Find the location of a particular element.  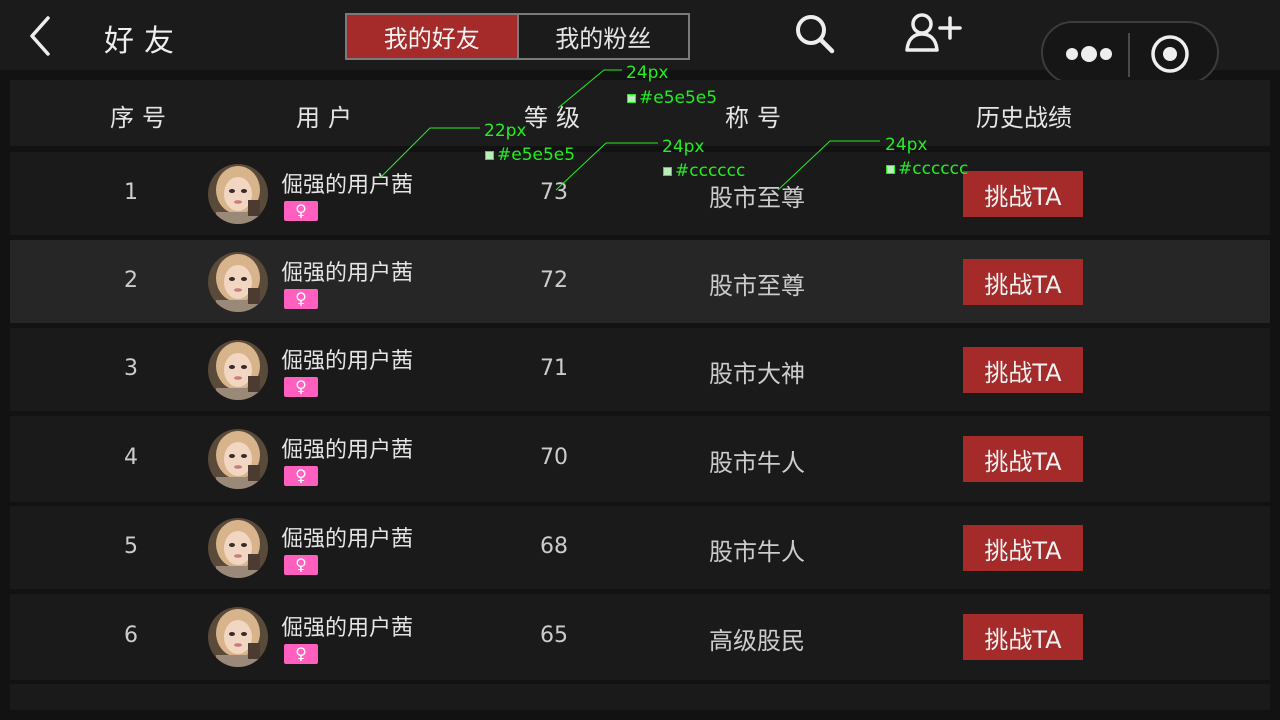

table-row: 3 倔强的用户茜 ♀ 71 股市大神 挑战TA is located at coordinates (640, 369).